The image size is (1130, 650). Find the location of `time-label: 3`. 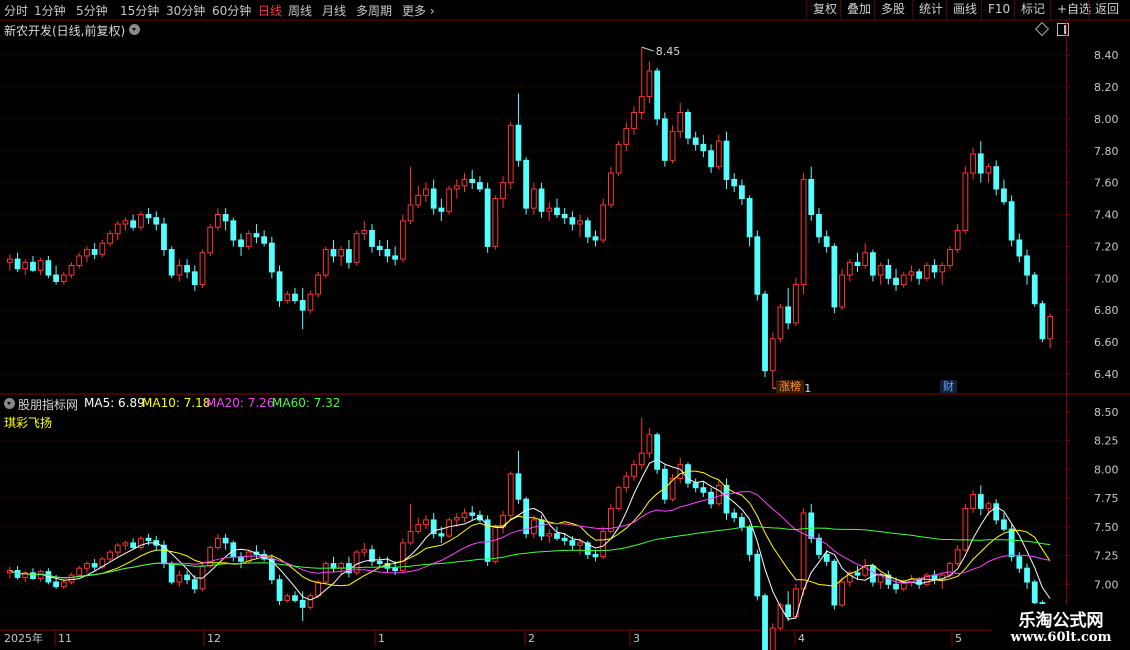

time-label: 3 is located at coordinates (636, 638).